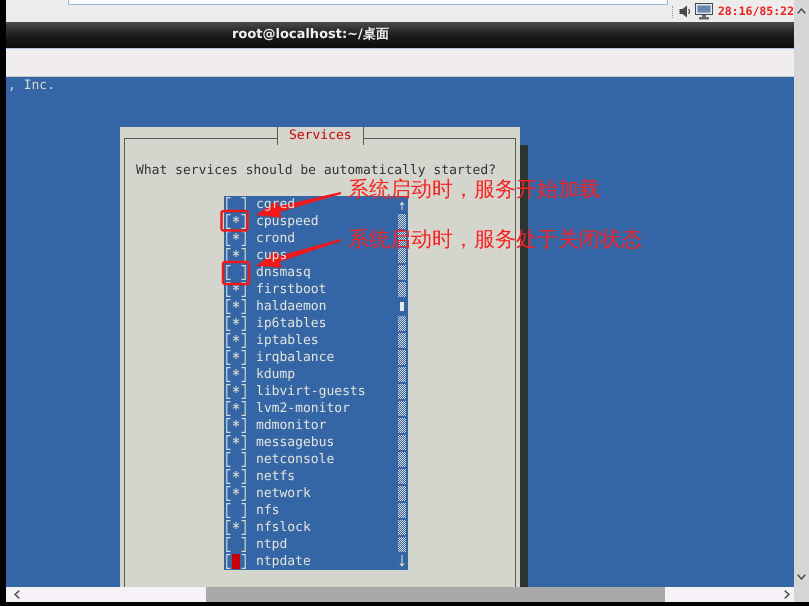 The height and width of the screenshot is (606, 809). Describe the element at coordinates (295, 442) in the screenshot. I see `service-name: messagebus` at that location.